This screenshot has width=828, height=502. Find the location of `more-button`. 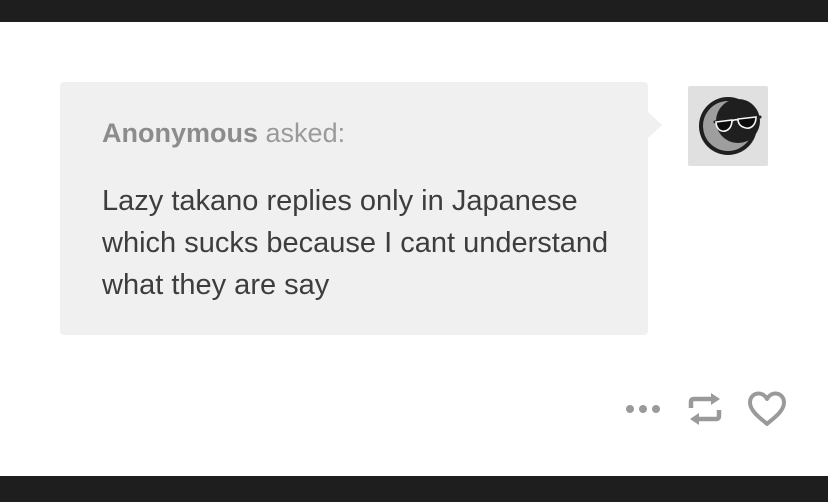

more-button is located at coordinates (644, 409).